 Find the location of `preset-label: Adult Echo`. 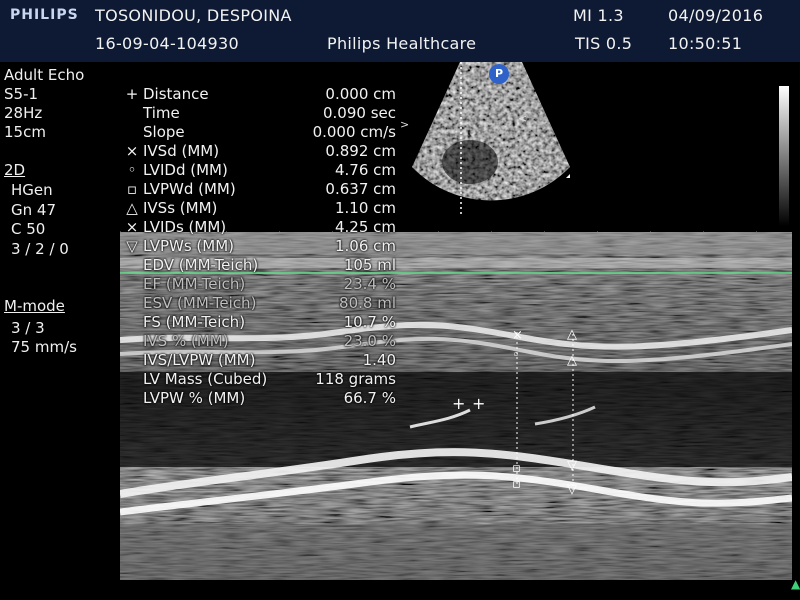

preset-label: Adult Echo is located at coordinates (44, 75).